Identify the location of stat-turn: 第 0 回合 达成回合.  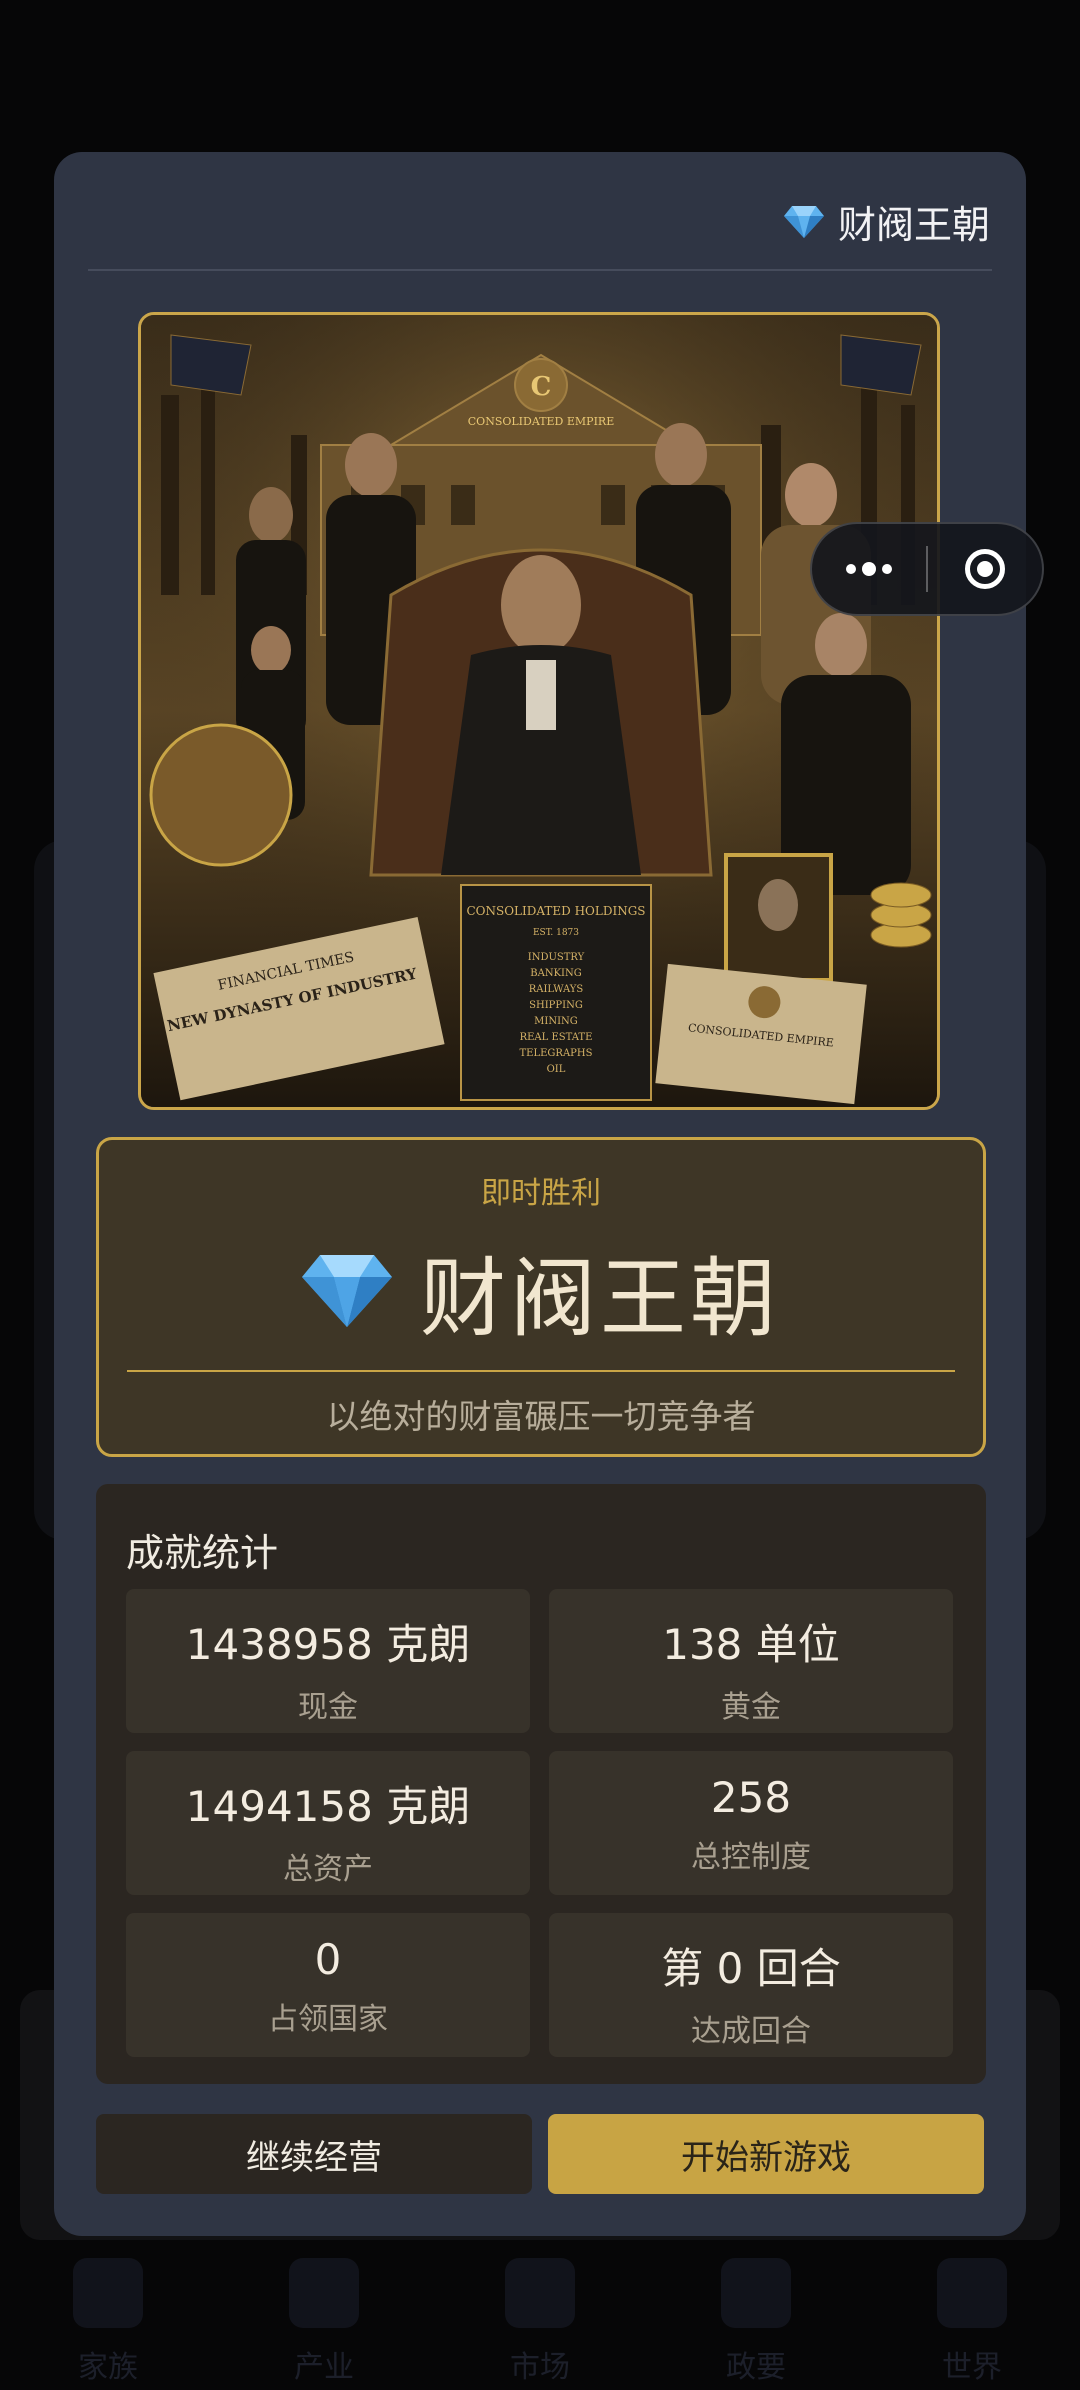
(751, 1985).